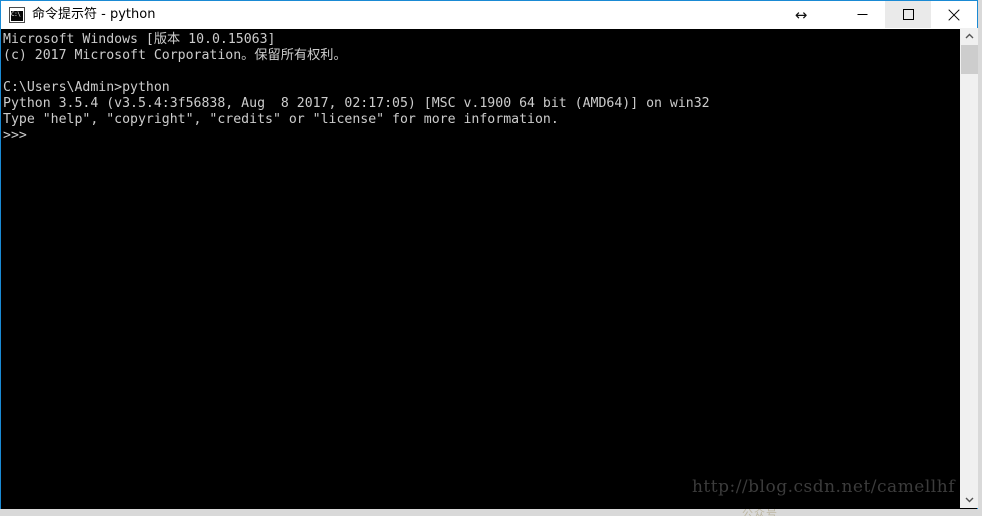 The height and width of the screenshot is (516, 982). Describe the element at coordinates (969, 59) in the screenshot. I see `scrollbar-thumb` at that location.